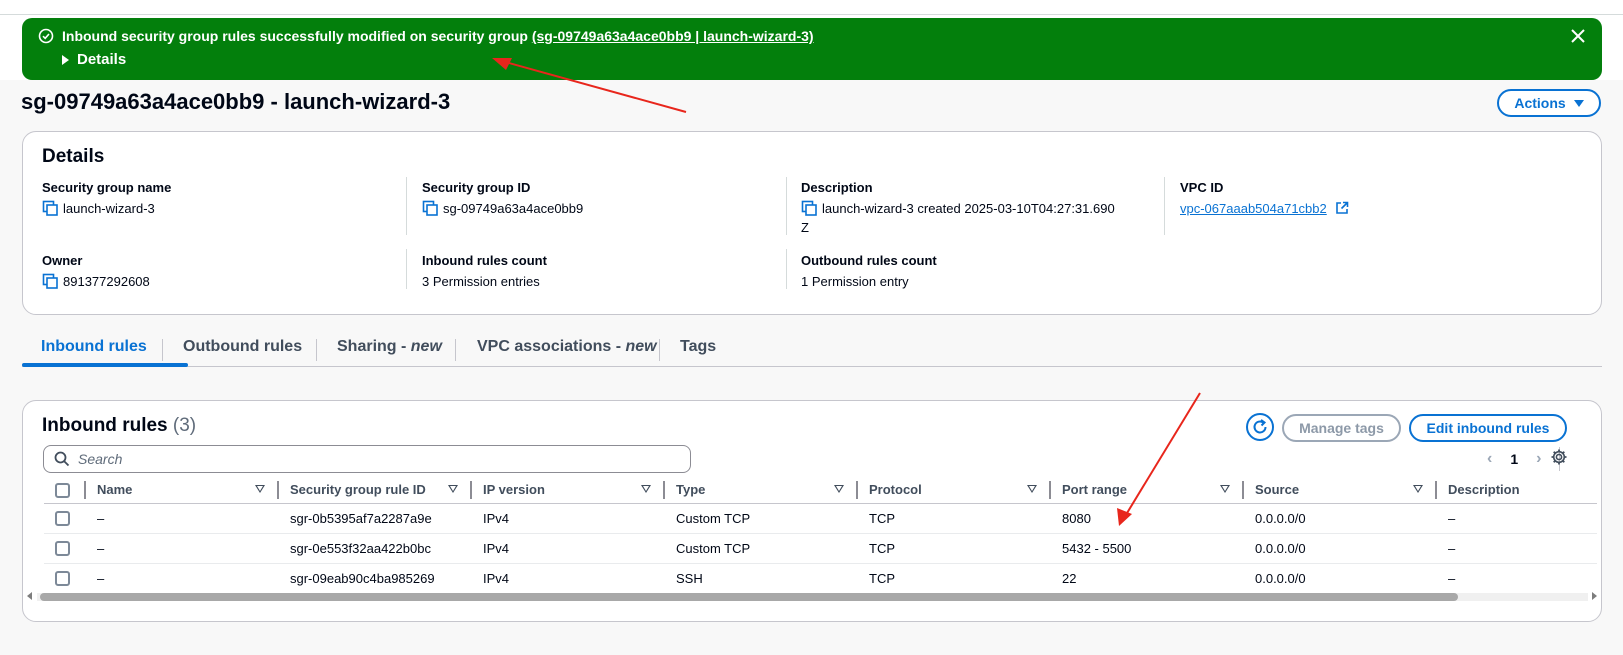 This screenshot has height=655, width=1623. Describe the element at coordinates (1488, 428) in the screenshot. I see `edit-inbound-rules-button: Edit inbound rules` at that location.